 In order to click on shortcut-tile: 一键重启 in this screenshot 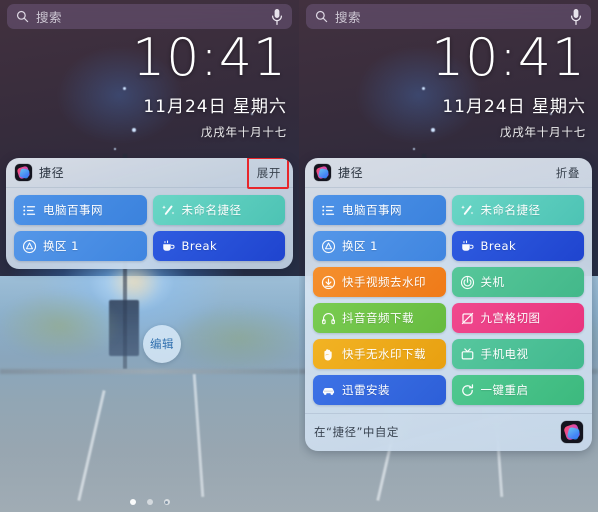, I will do `click(517, 390)`.